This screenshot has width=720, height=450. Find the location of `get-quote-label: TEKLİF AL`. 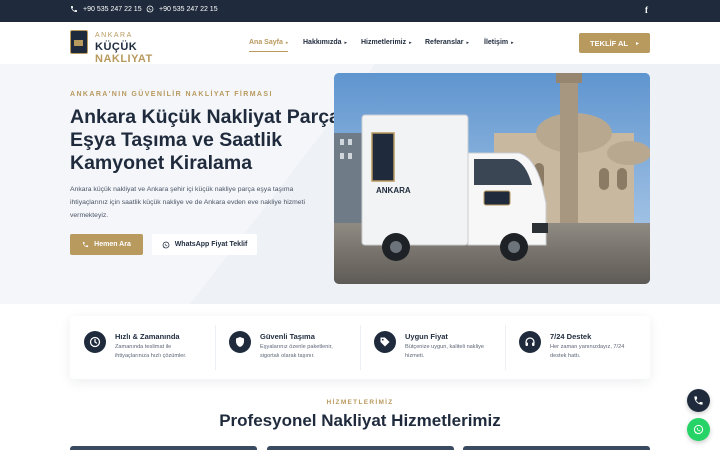

get-quote-label: TEKLİF AL is located at coordinates (609, 43).